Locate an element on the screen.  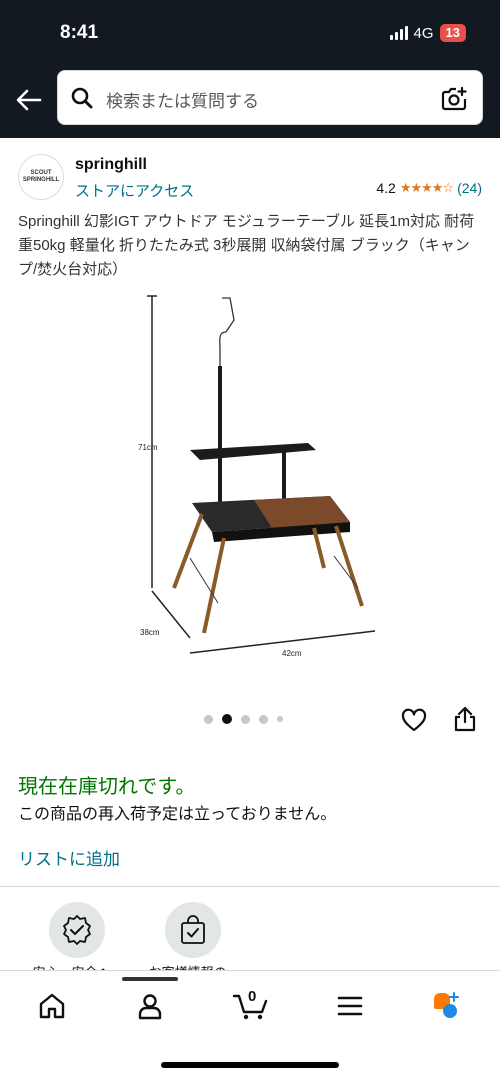
stock-status: 現在在庫切れです。 is located at coordinates (107, 787).